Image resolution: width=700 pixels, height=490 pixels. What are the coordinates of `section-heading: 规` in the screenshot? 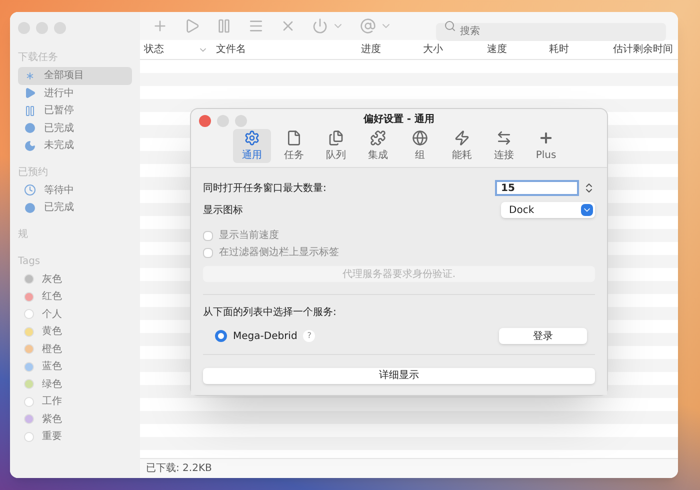 It's located at (23, 235).